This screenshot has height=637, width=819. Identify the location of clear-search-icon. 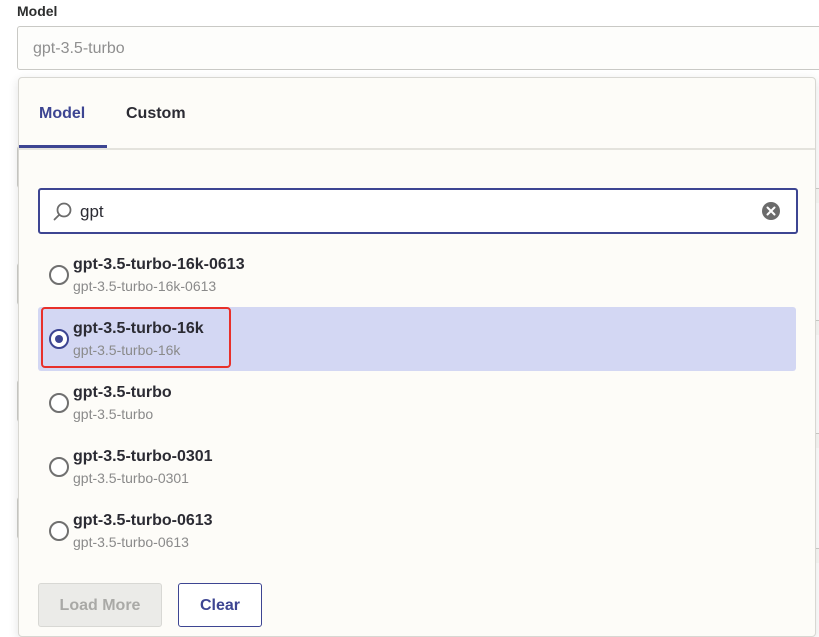
(771, 211).